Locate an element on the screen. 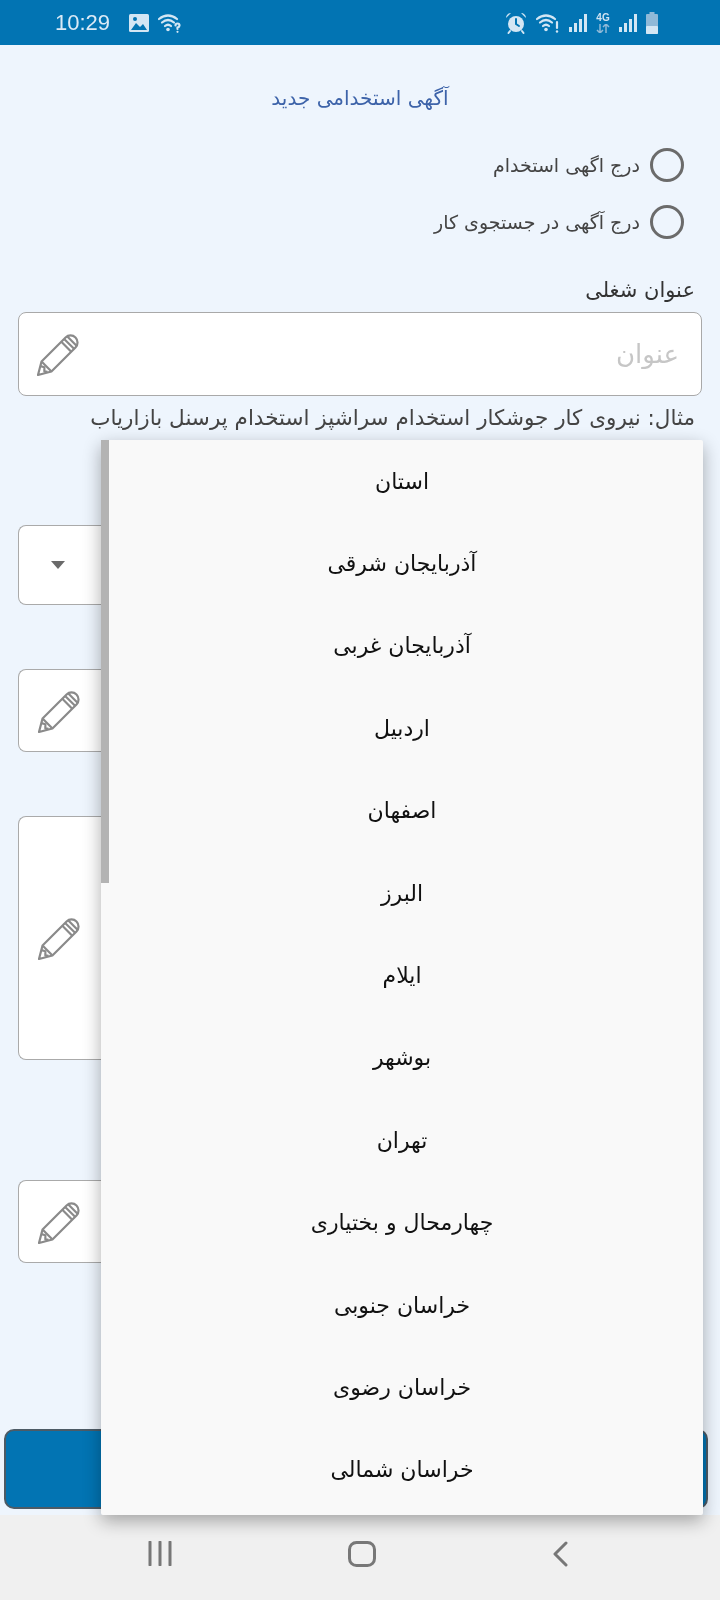  radio-label: درج آگهی در جستجوی کار is located at coordinates (537, 222).